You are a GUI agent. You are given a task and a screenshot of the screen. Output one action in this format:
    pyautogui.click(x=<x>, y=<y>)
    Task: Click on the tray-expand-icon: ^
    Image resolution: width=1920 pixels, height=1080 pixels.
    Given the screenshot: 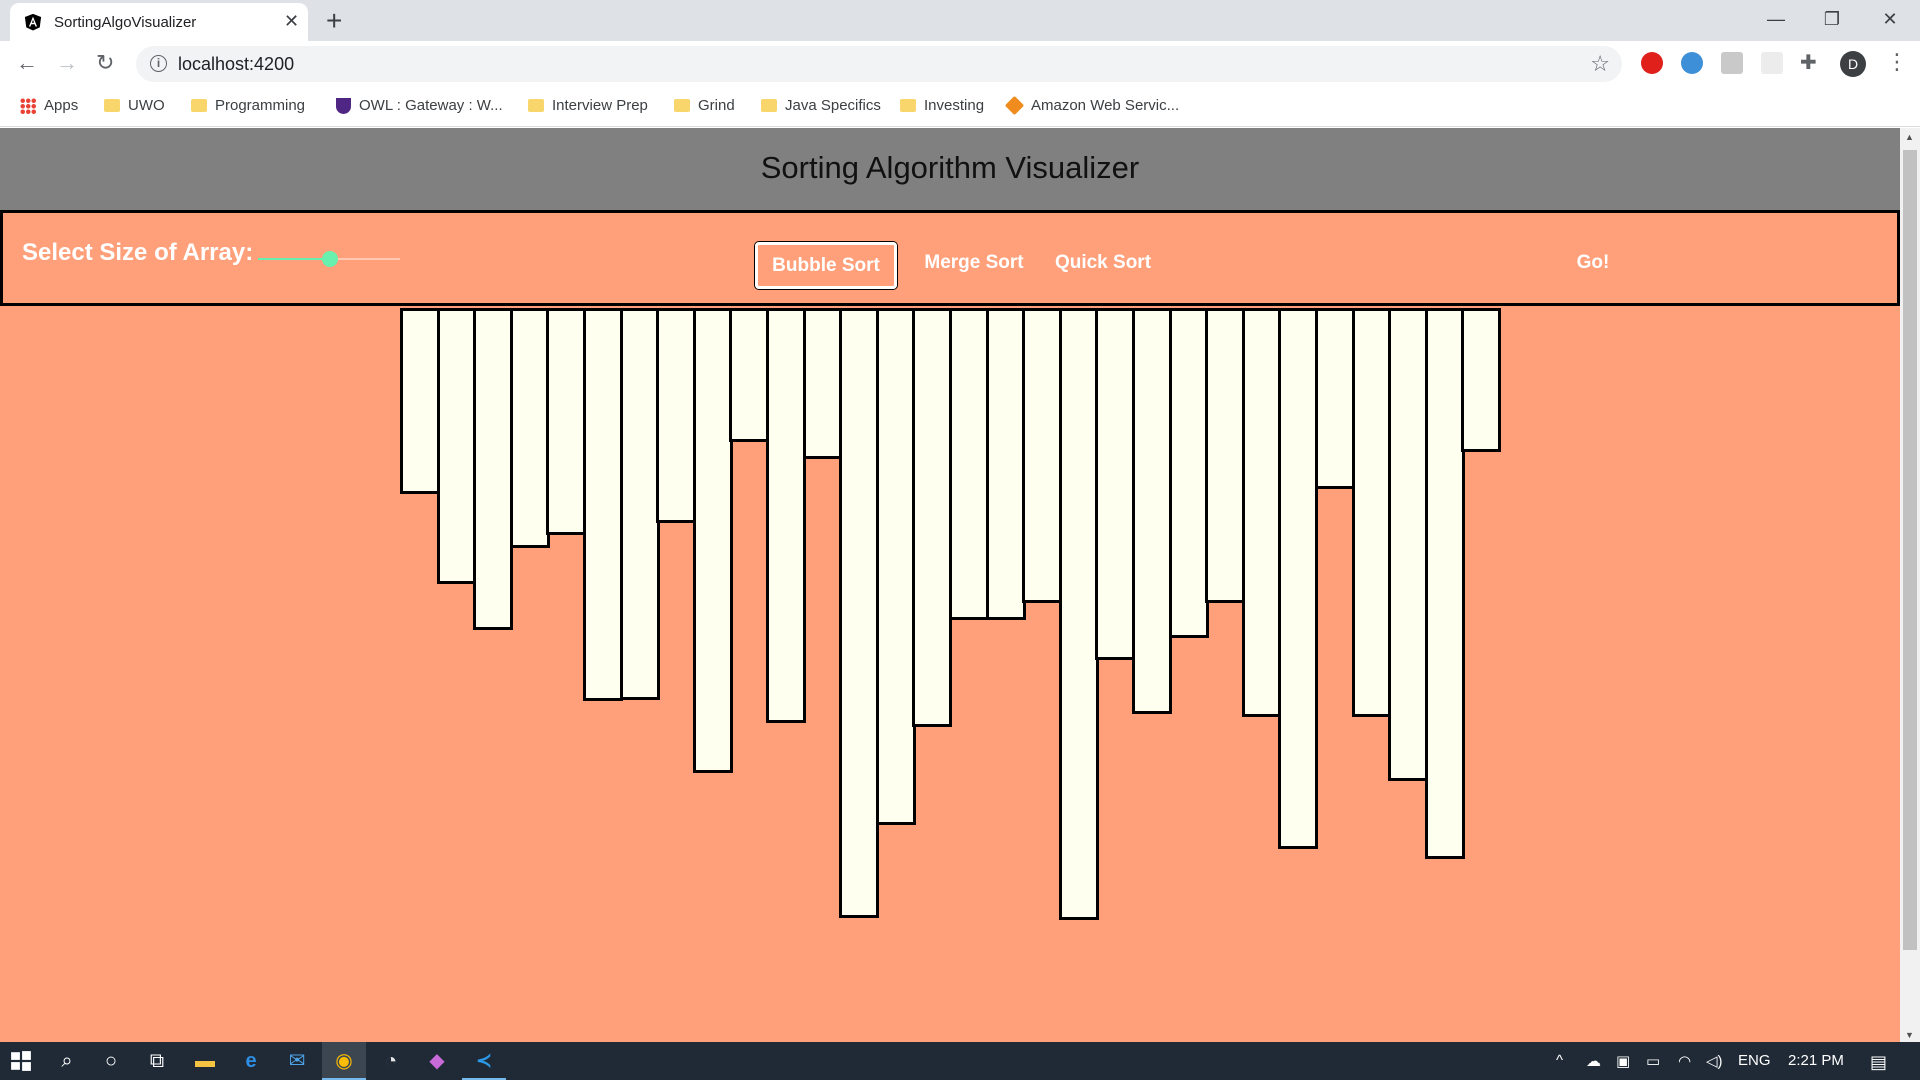 What is the action you would take?
    pyautogui.click(x=1559, y=1060)
    